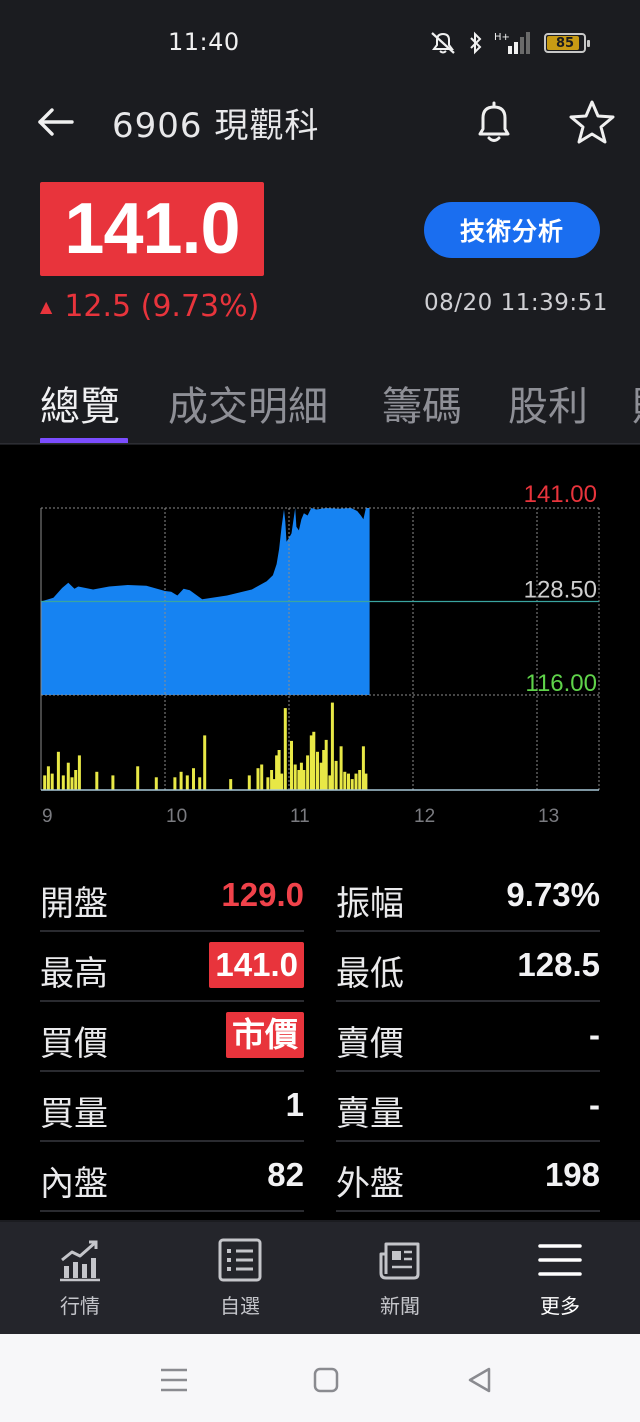 Image resolution: width=640 pixels, height=1422 pixels. What do you see at coordinates (502, 37) in the screenshot?
I see `svg-text: H+` at bounding box center [502, 37].